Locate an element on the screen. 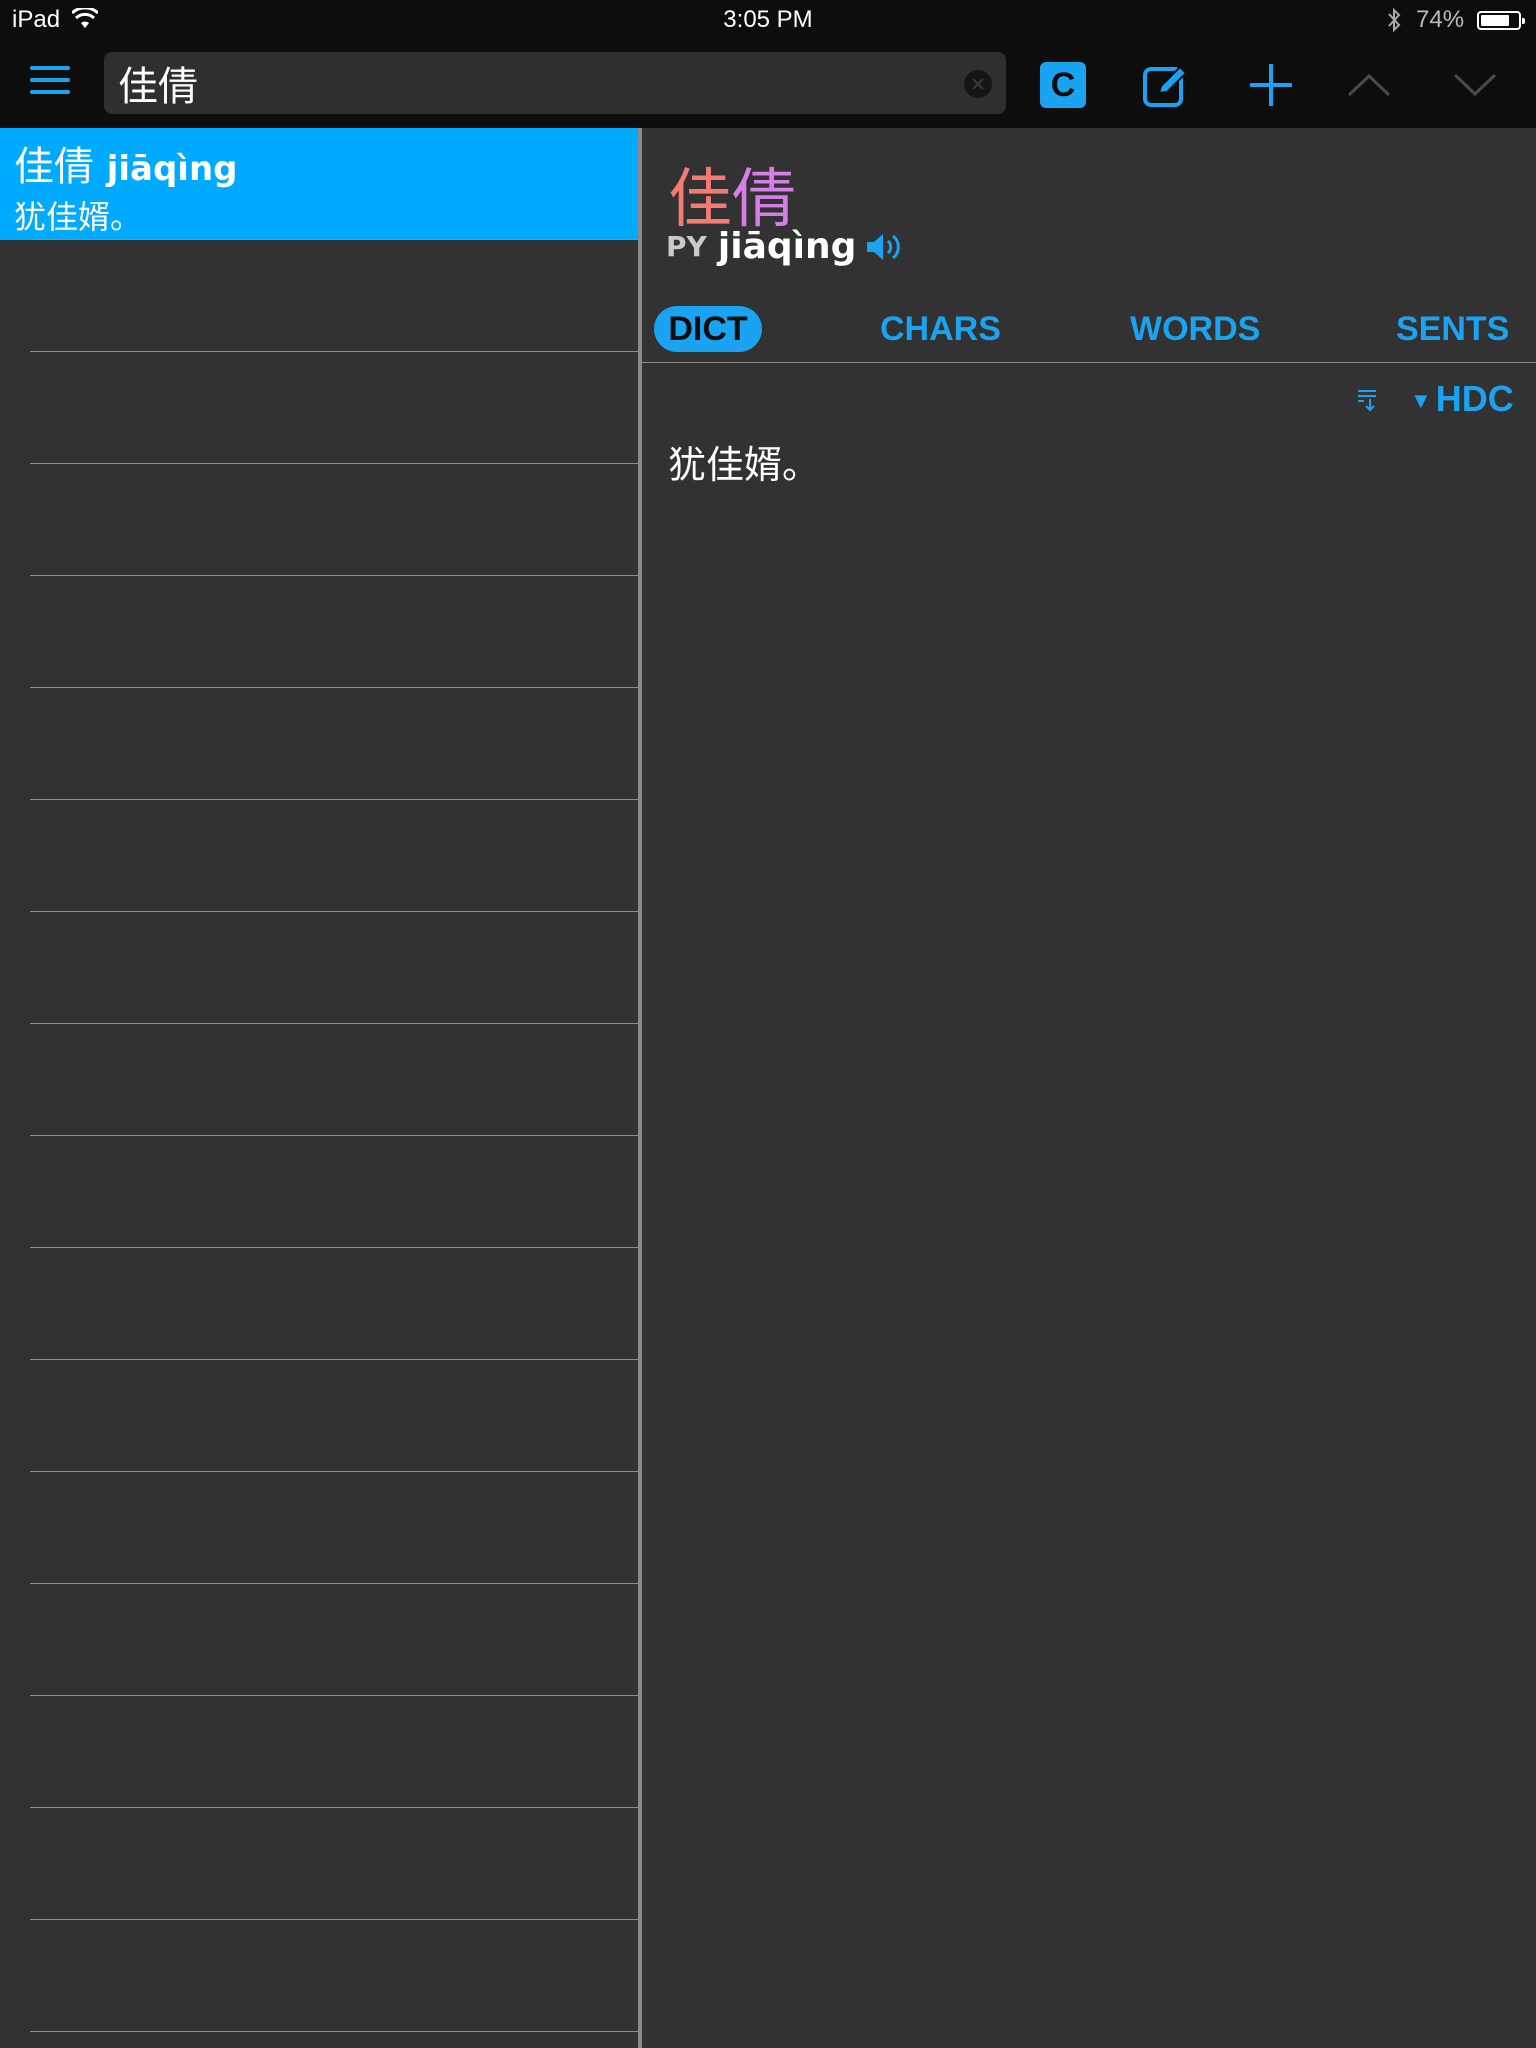 The width and height of the screenshot is (1536, 2048). speaker-icon is located at coordinates (885, 247).